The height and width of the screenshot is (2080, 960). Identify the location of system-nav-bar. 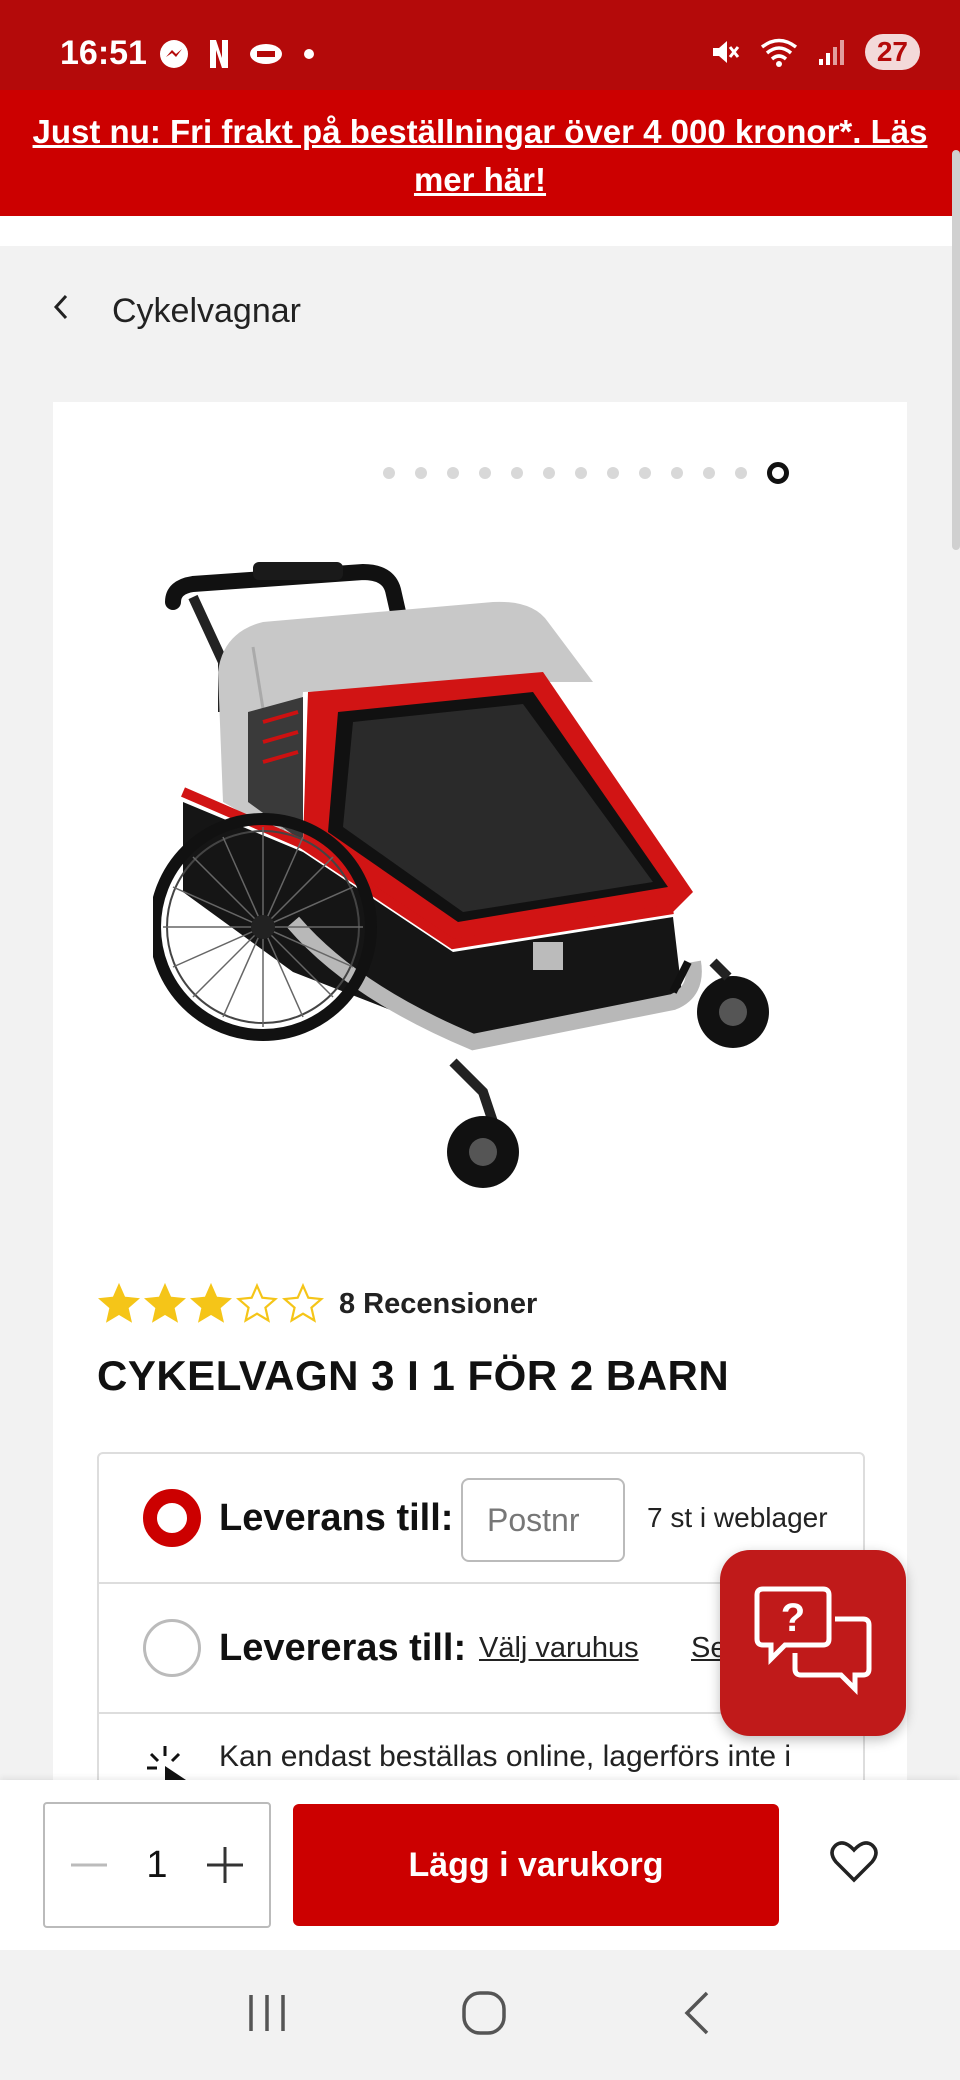
(480, 2015).